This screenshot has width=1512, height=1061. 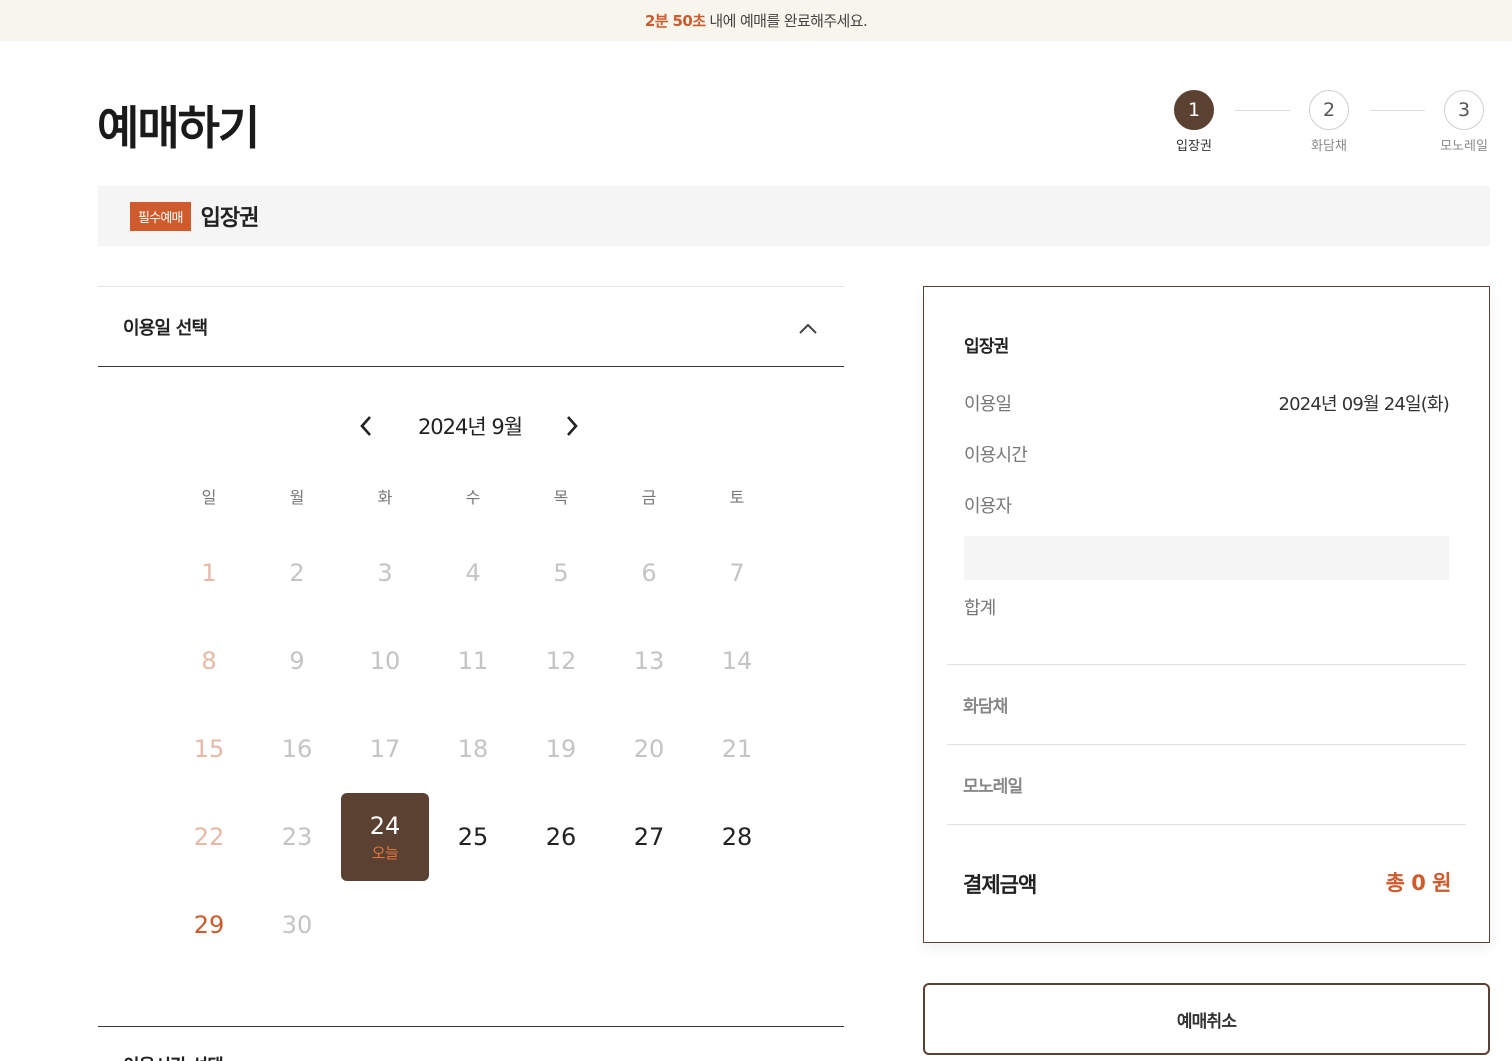 I want to click on calendar-day-9: 9, so click(x=297, y=661).